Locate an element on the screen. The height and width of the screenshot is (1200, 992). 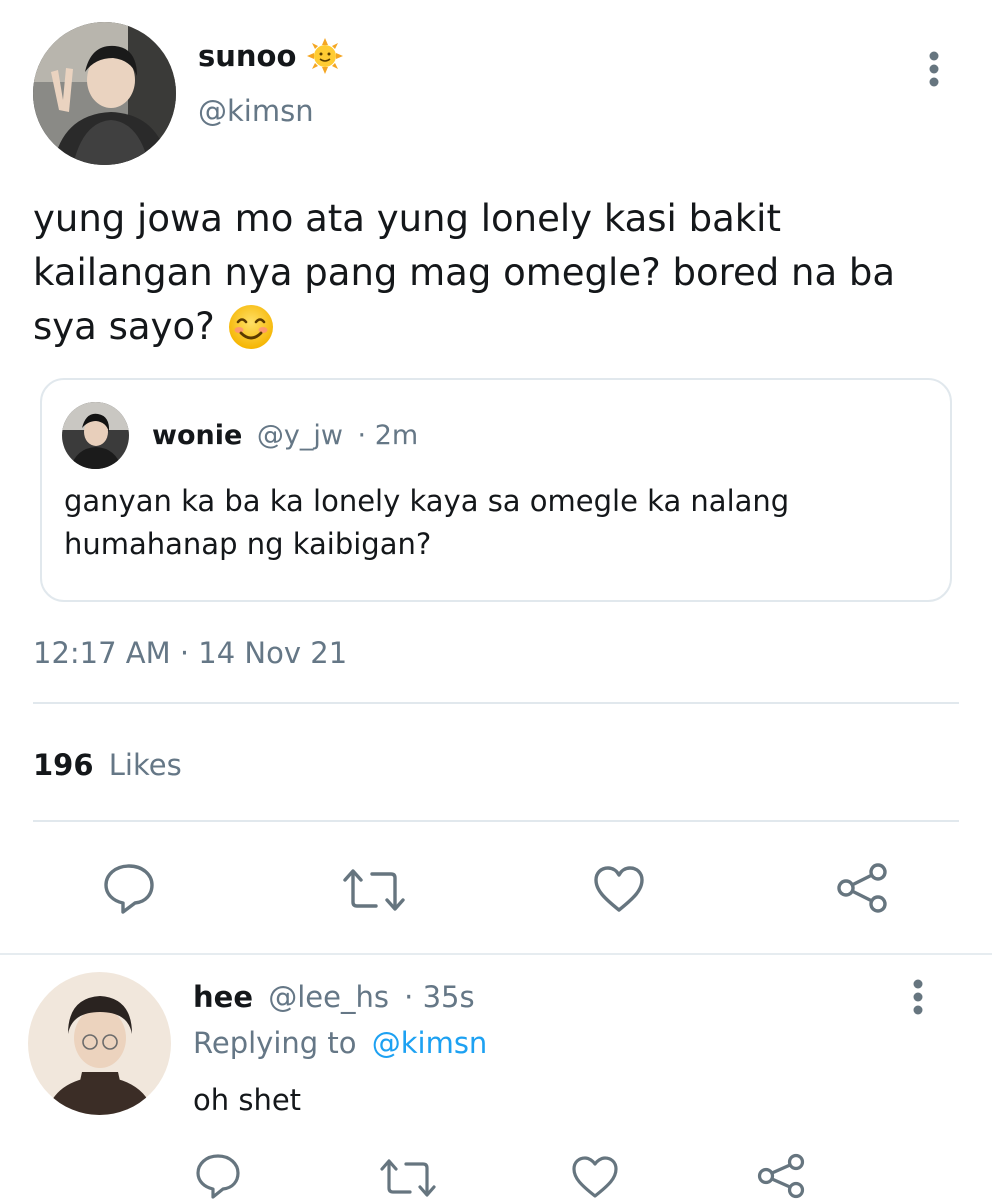
tweet-text-line: yung jowa mo ata yung lonely kasi bakit is located at coordinates (407, 218).